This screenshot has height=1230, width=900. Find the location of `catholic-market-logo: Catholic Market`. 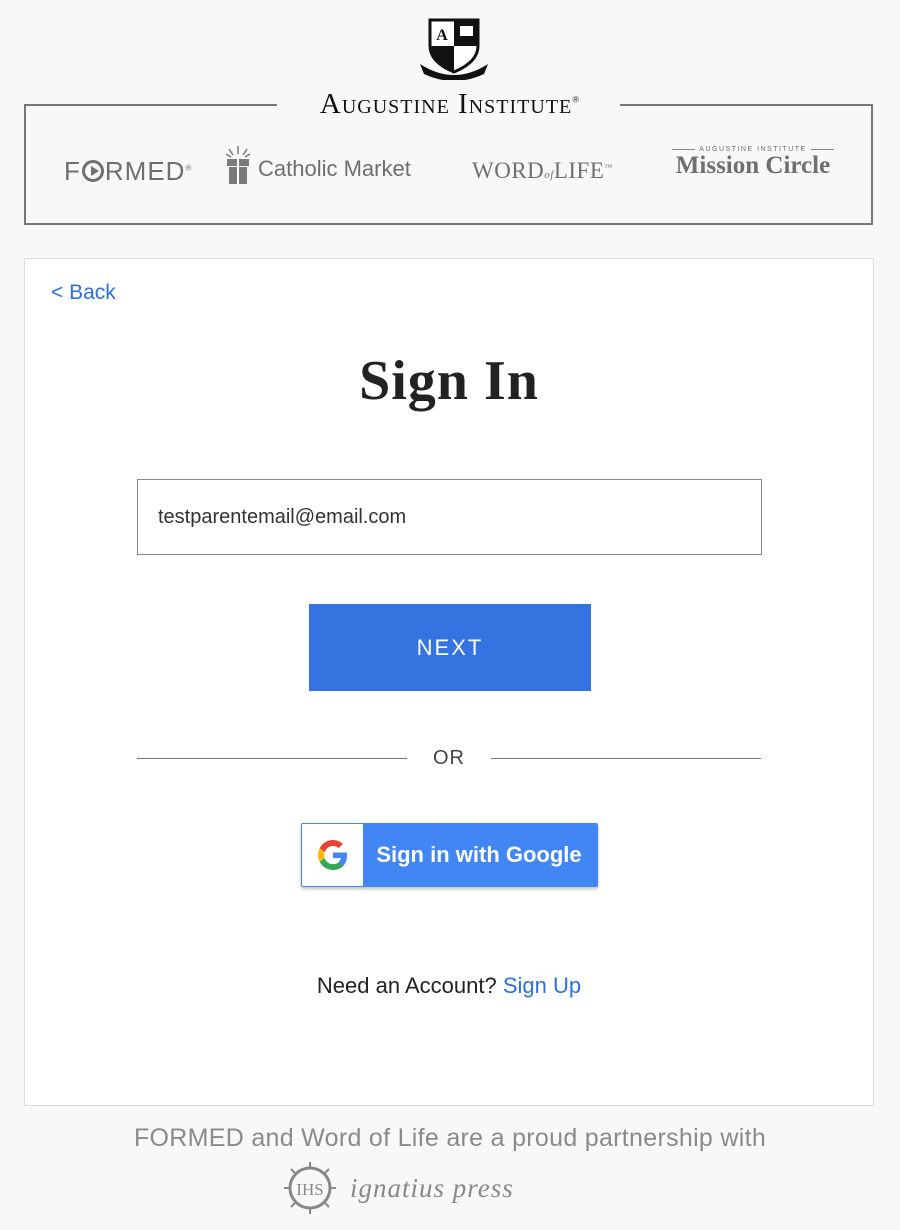

catholic-market-logo: Catholic Market is located at coordinates (318, 165).